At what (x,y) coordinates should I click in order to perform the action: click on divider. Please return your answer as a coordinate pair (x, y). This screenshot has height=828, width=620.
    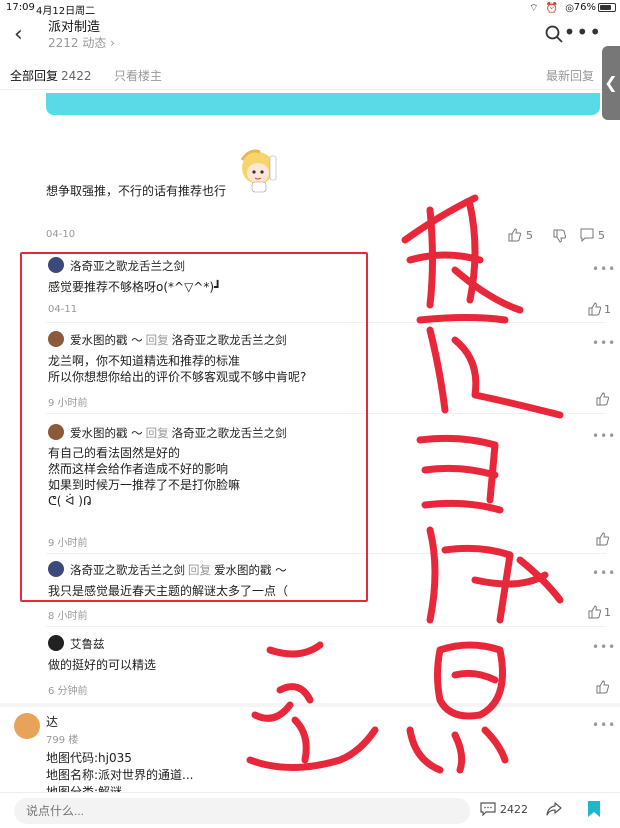
    Looking at the image, I should click on (326, 626).